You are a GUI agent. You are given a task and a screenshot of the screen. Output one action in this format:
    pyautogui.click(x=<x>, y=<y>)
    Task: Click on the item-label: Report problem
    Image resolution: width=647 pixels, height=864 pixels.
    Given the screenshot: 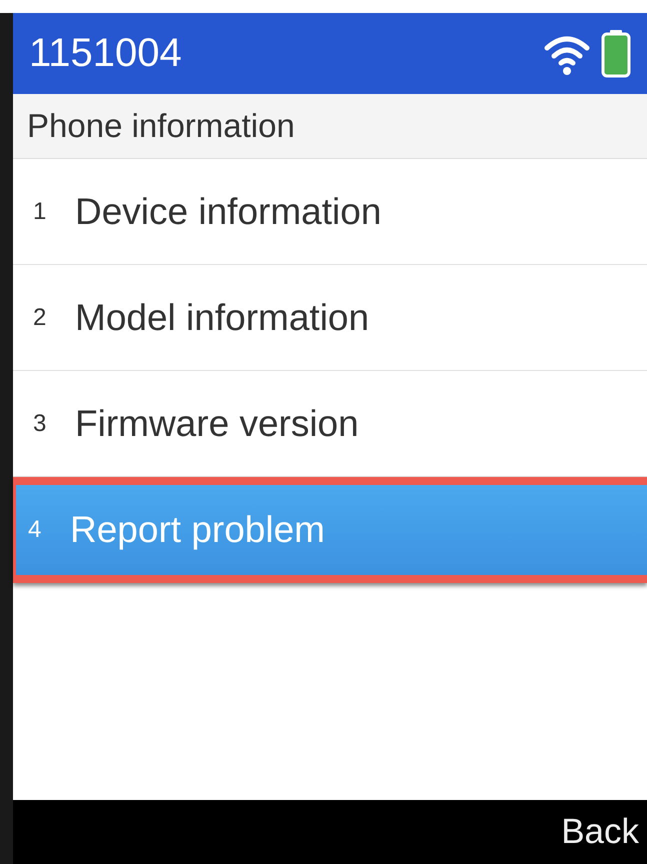 What is the action you would take?
    pyautogui.click(x=198, y=530)
    